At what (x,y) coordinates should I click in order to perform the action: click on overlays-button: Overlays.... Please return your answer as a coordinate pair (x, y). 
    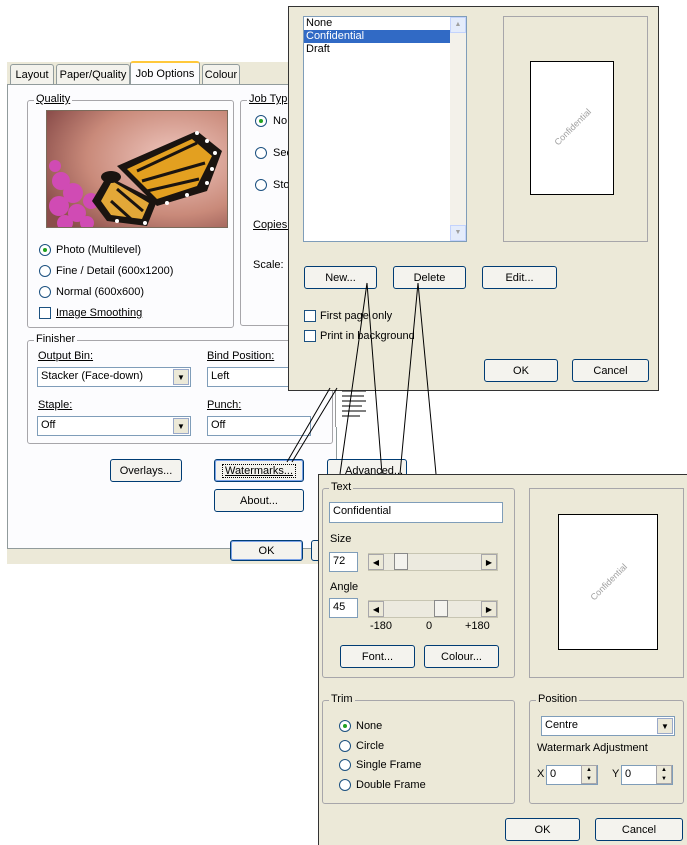
    Looking at the image, I should click on (146, 470).